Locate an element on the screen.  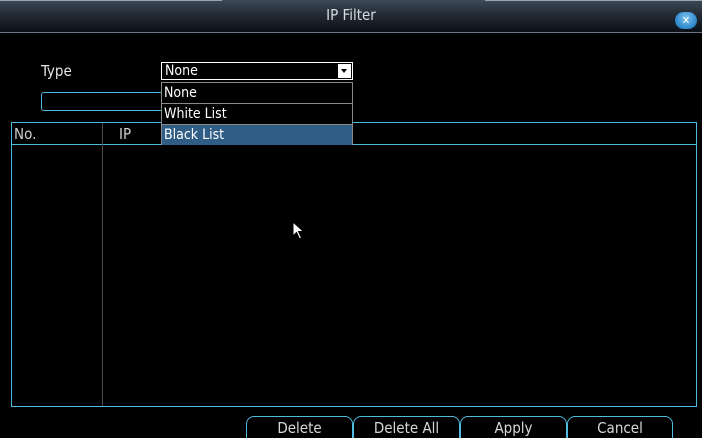
delete-button: Delete is located at coordinates (299, 427).